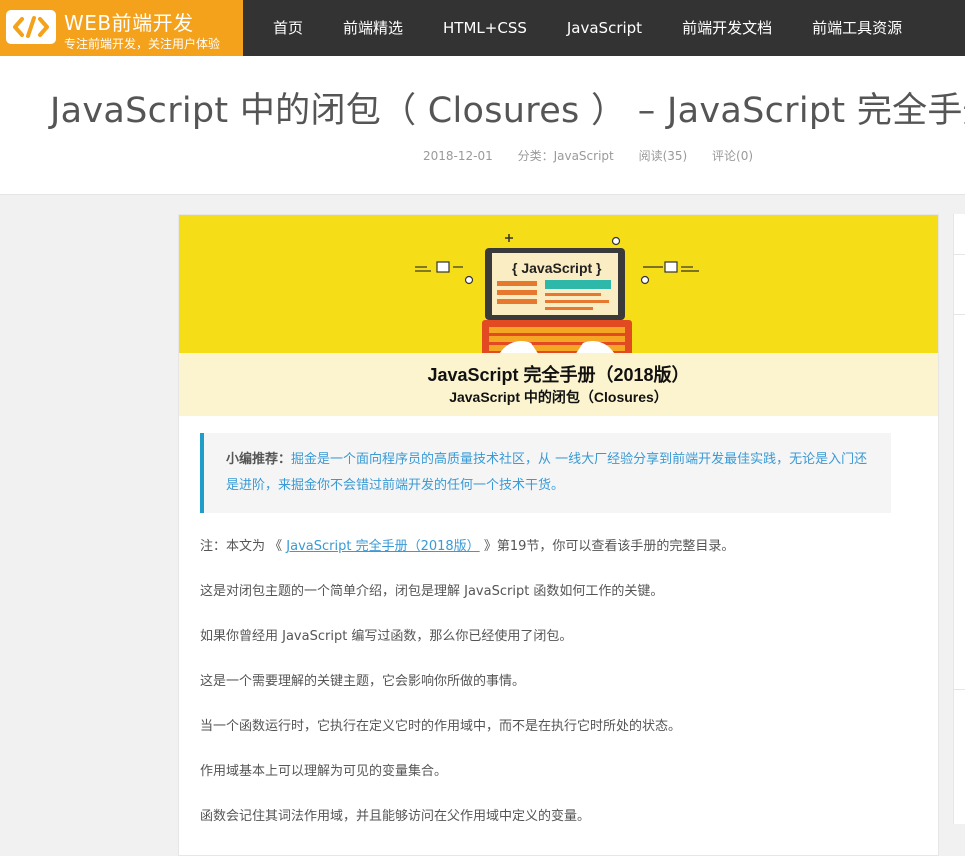  What do you see at coordinates (386, 636) in the screenshot?
I see `article-paragraph: 如果你曾经用 JavaScript 编写过函数，那么你已经使用了闭包。` at bounding box center [386, 636].